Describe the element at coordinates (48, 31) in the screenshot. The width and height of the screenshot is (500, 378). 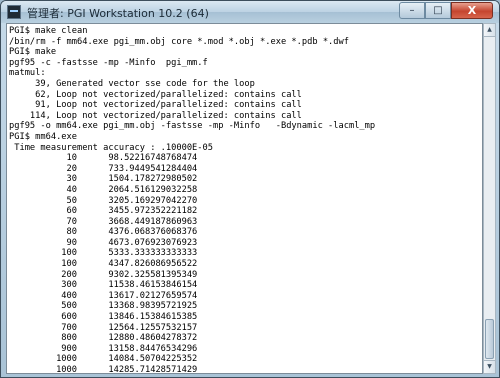
I see `console-line: PGI$ make clean` at that location.